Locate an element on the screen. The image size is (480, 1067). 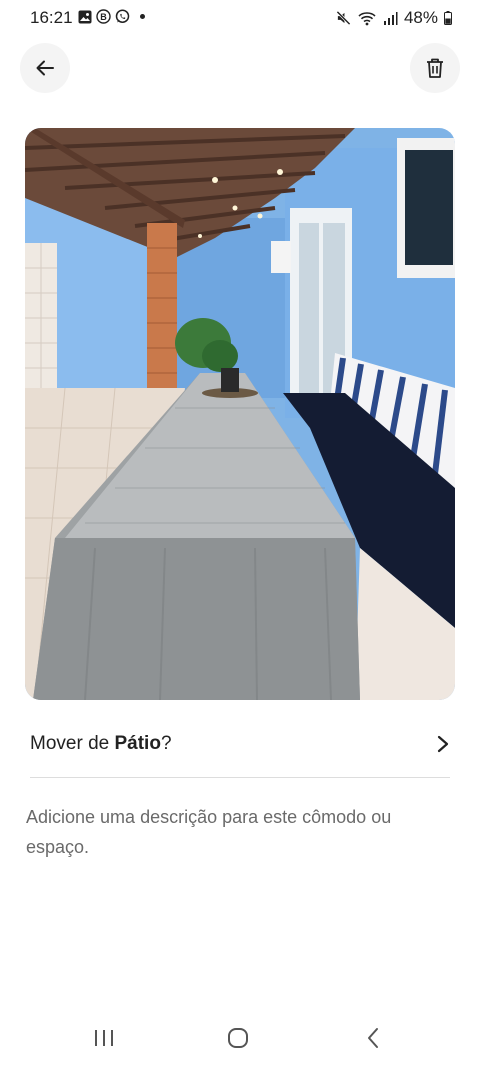
move-prefix: Mover de is located at coordinates (72, 743).